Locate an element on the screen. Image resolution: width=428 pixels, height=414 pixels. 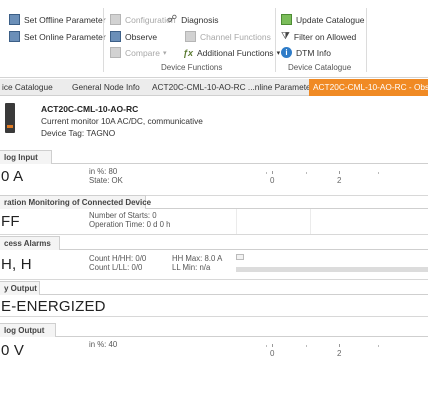
update-catalogue-icon is located at coordinates (286, 19).